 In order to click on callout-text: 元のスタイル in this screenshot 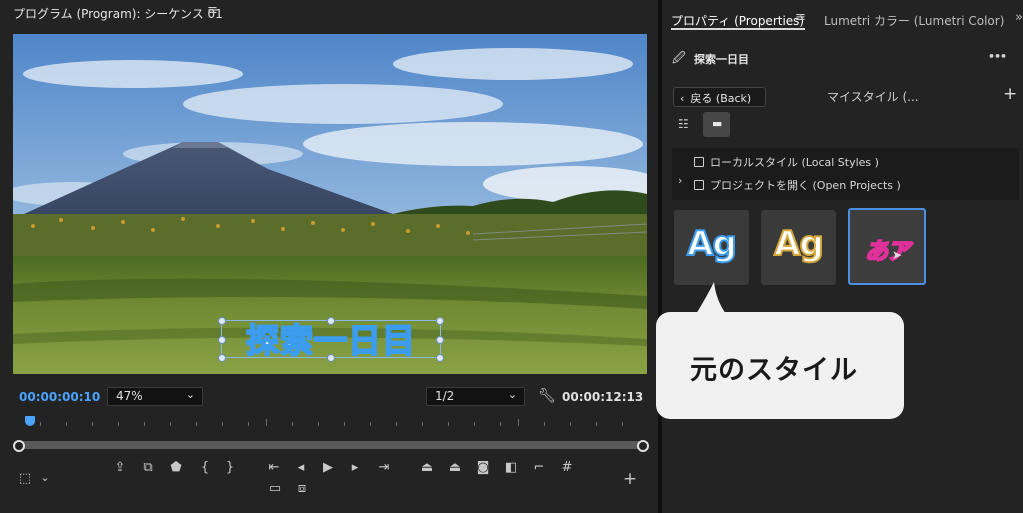, I will do `click(774, 370)`.